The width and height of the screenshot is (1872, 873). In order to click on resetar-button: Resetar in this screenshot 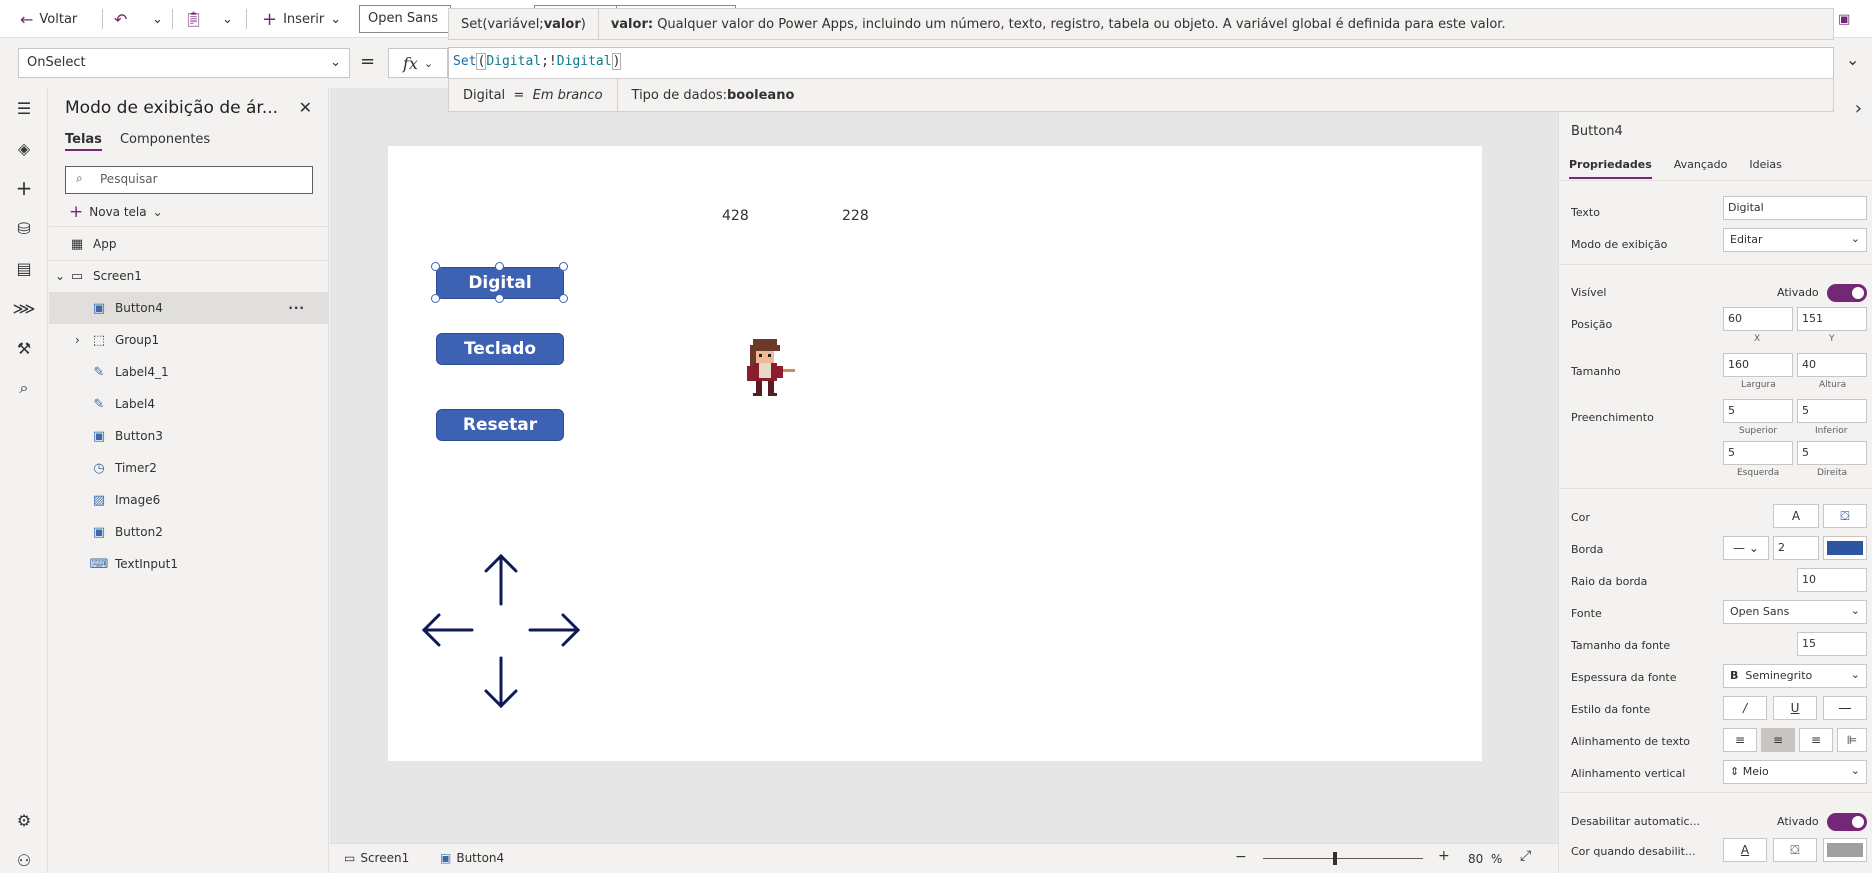, I will do `click(500, 425)`.